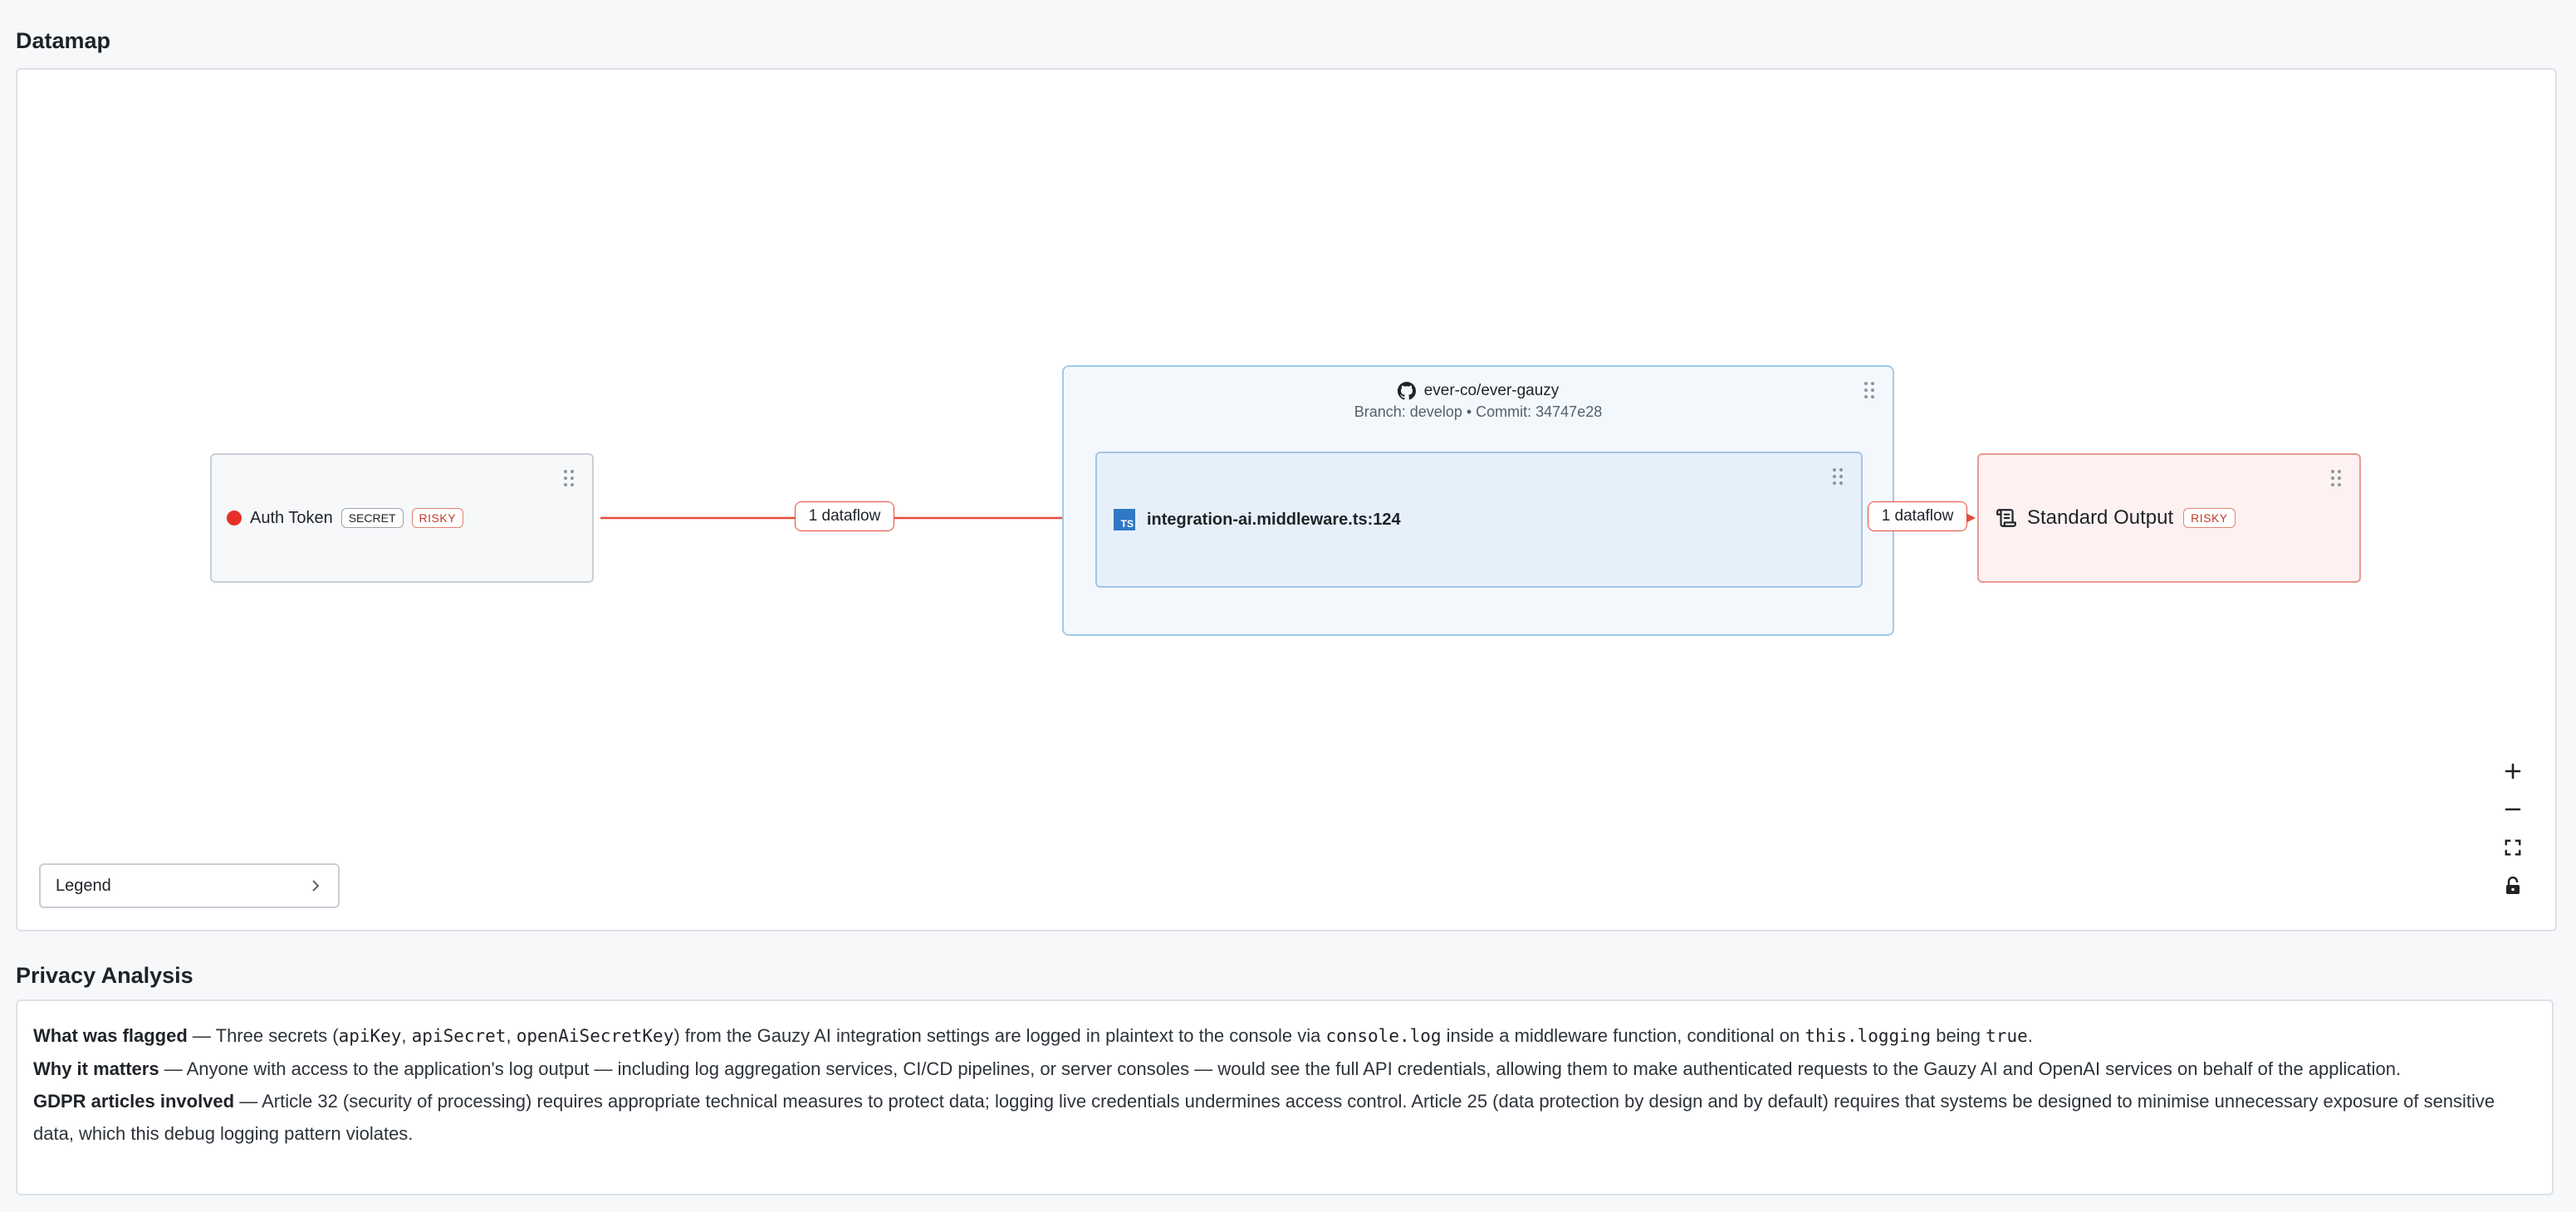 The width and height of the screenshot is (2576, 1212). I want to click on zoom-in-button, so click(2513, 771).